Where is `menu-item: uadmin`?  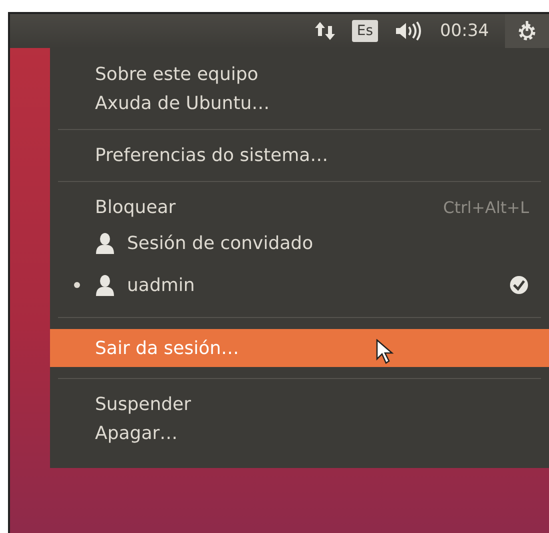
menu-item: uadmin is located at coordinates (299, 285).